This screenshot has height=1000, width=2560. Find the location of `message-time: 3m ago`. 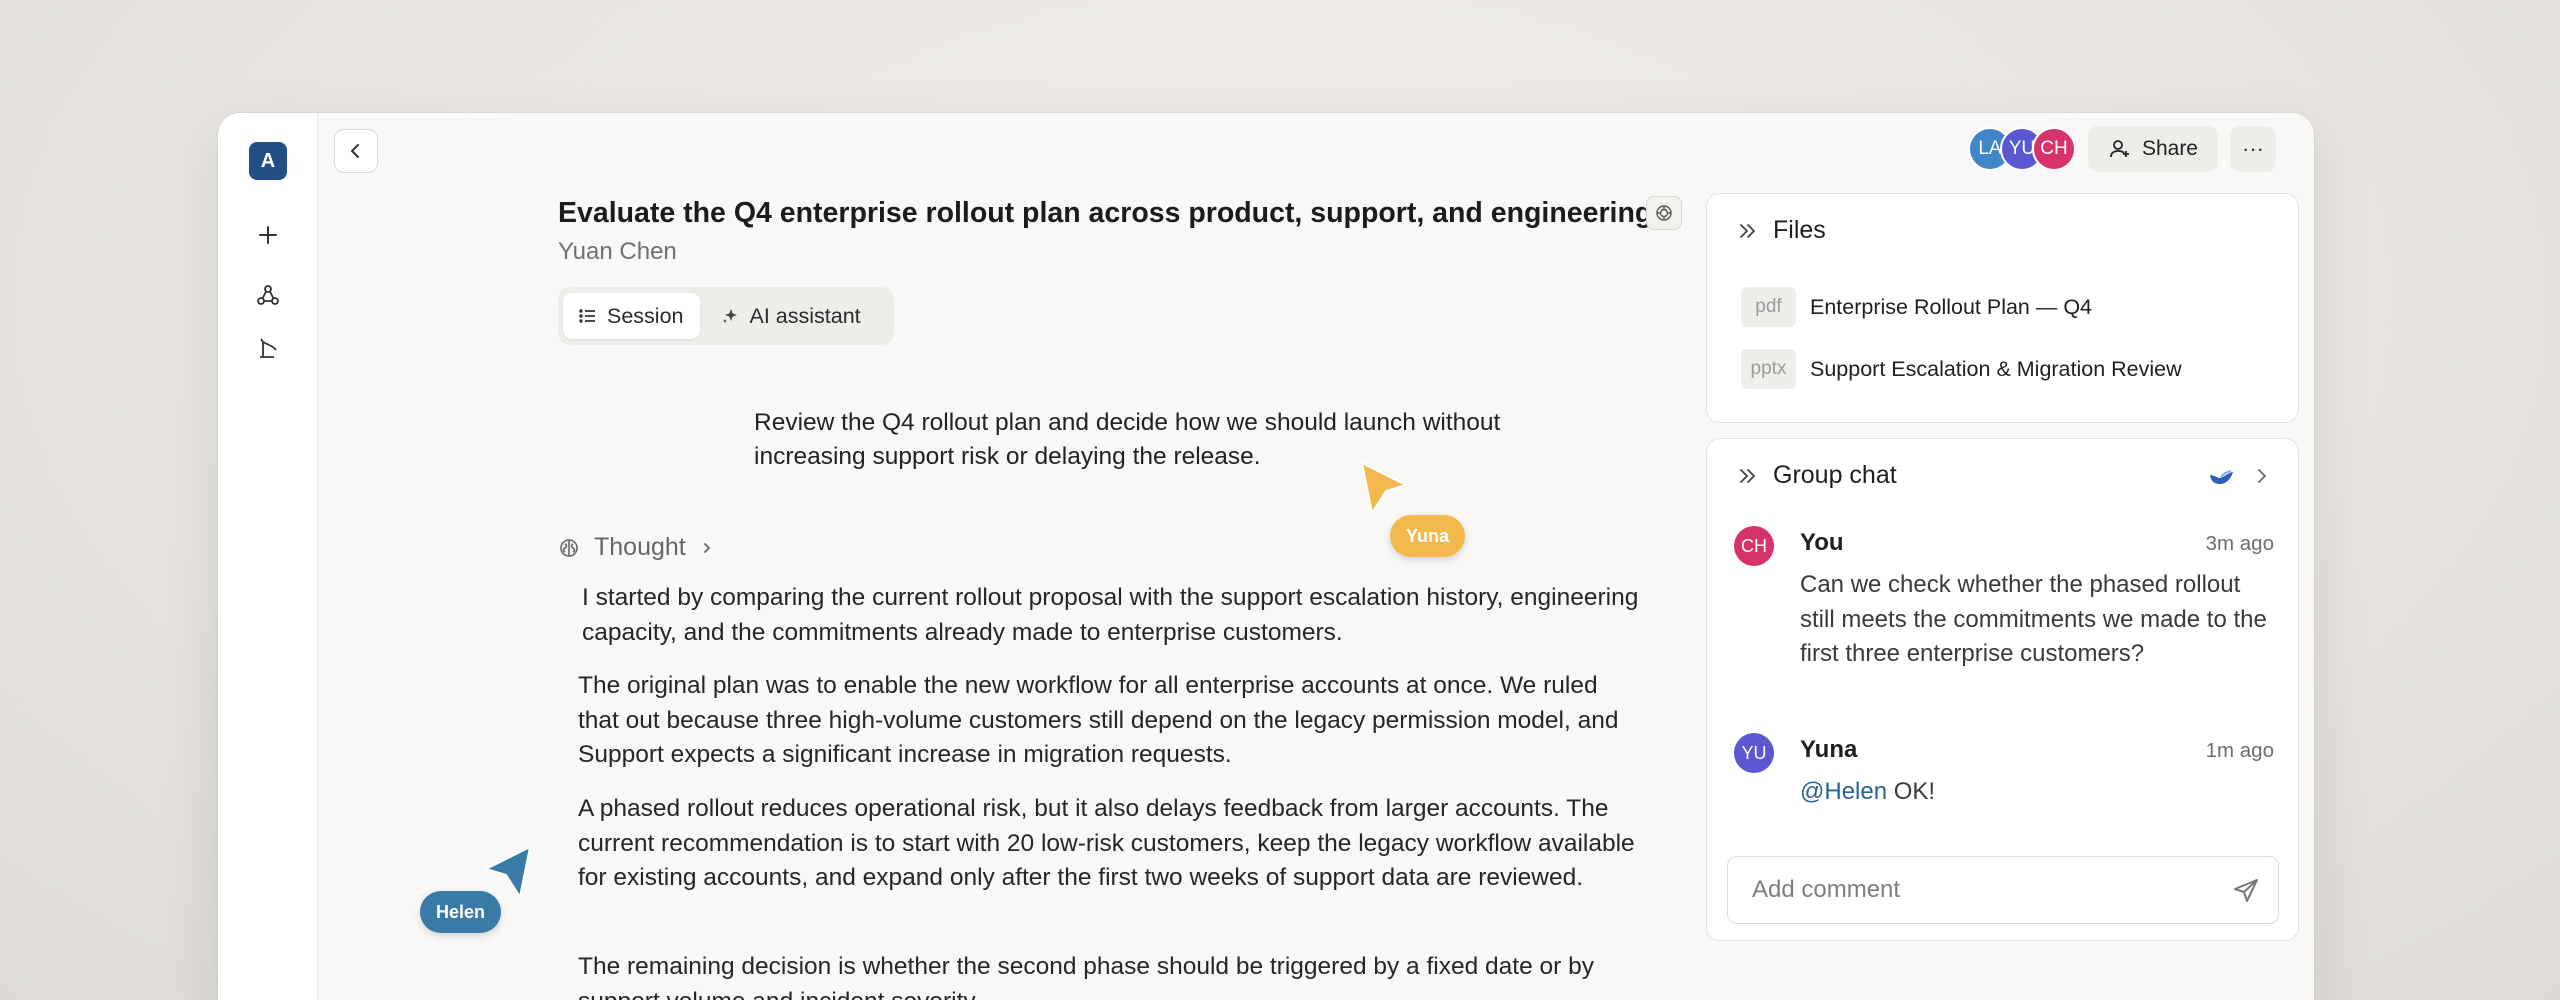

message-time: 3m ago is located at coordinates (2239, 543).